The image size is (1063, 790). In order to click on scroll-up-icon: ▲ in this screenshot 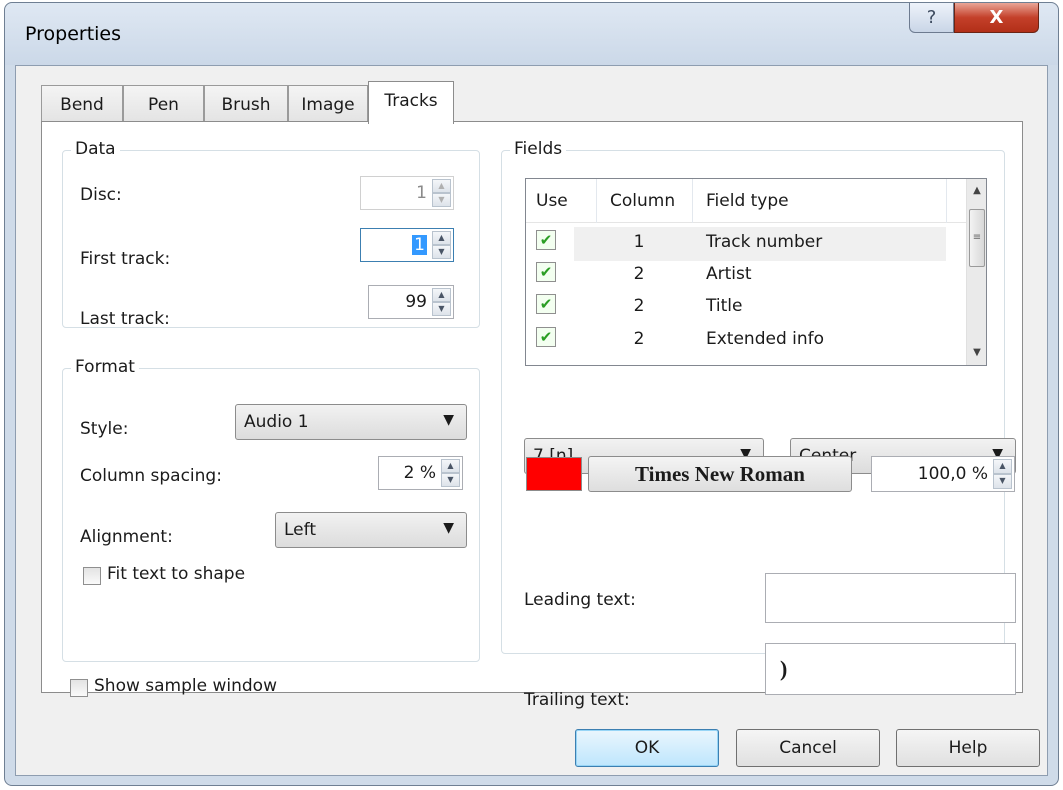, I will do `click(976, 191)`.